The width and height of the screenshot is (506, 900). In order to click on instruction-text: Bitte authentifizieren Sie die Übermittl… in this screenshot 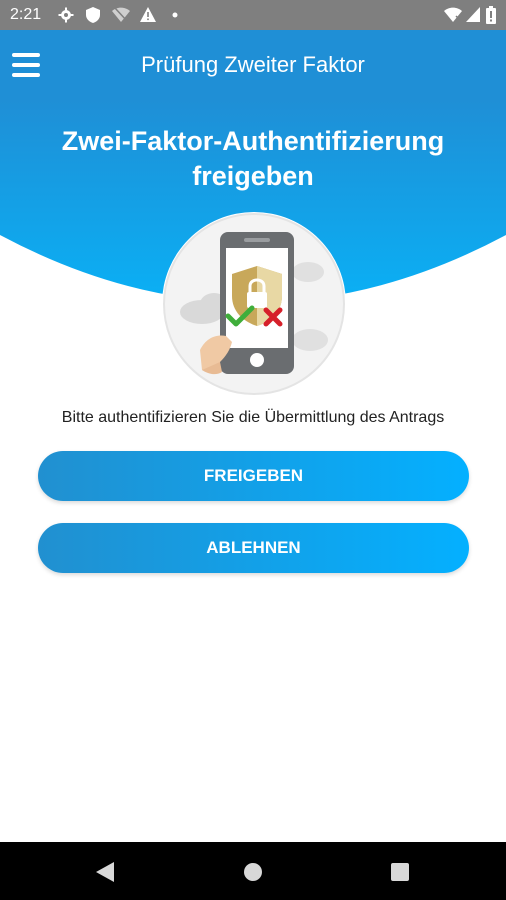, I will do `click(253, 417)`.